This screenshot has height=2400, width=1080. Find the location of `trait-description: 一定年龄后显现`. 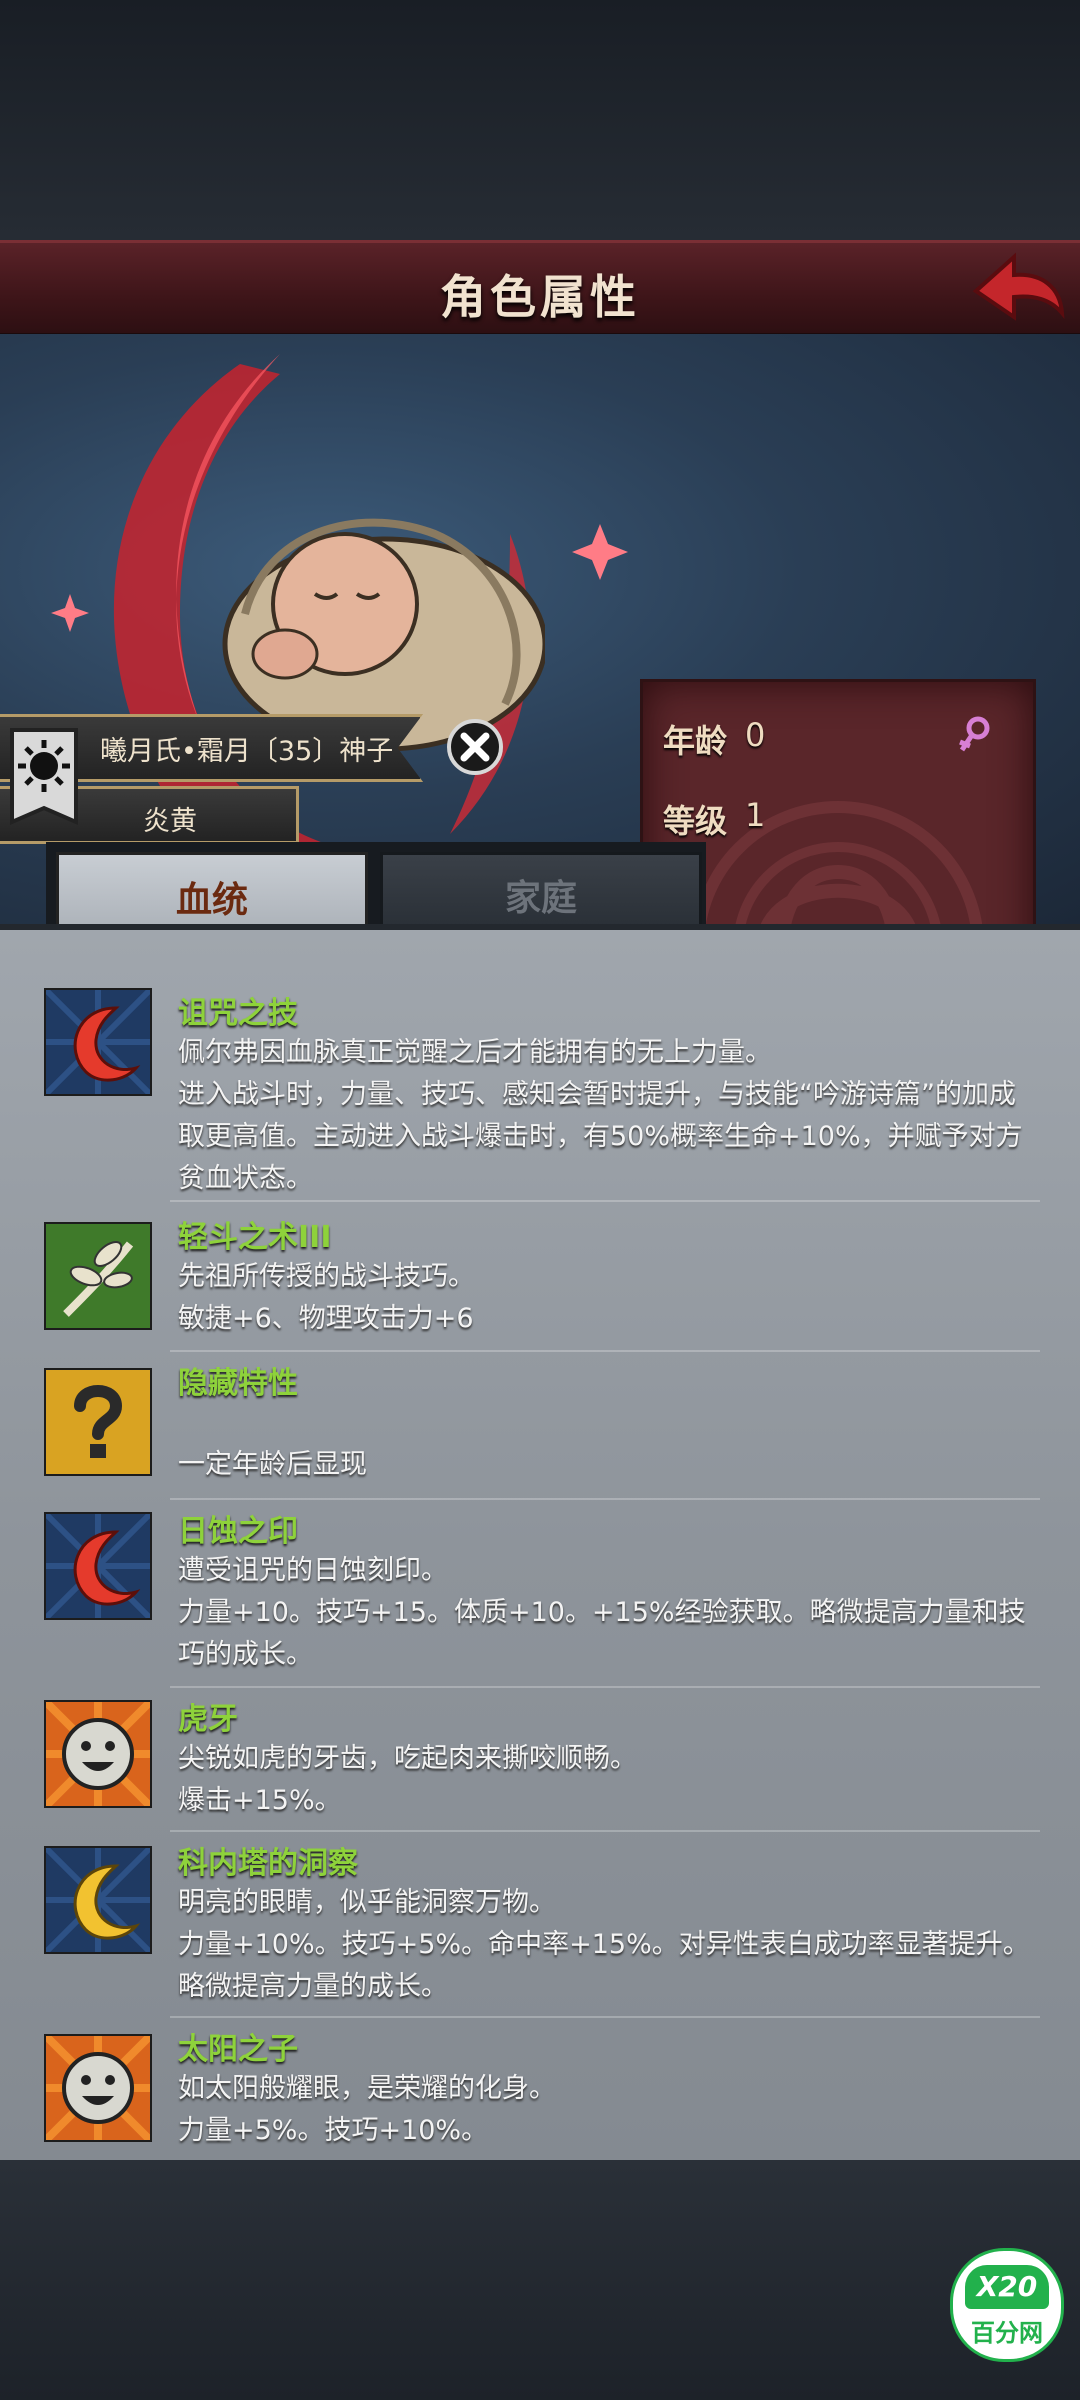

trait-description: 一定年龄后显现 is located at coordinates (272, 1464).